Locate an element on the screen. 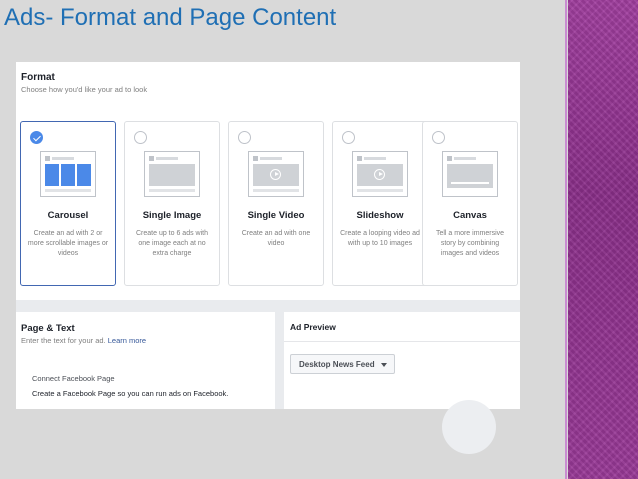 The height and width of the screenshot is (479, 638). slideshow-thumbnail-icon is located at coordinates (380, 174).